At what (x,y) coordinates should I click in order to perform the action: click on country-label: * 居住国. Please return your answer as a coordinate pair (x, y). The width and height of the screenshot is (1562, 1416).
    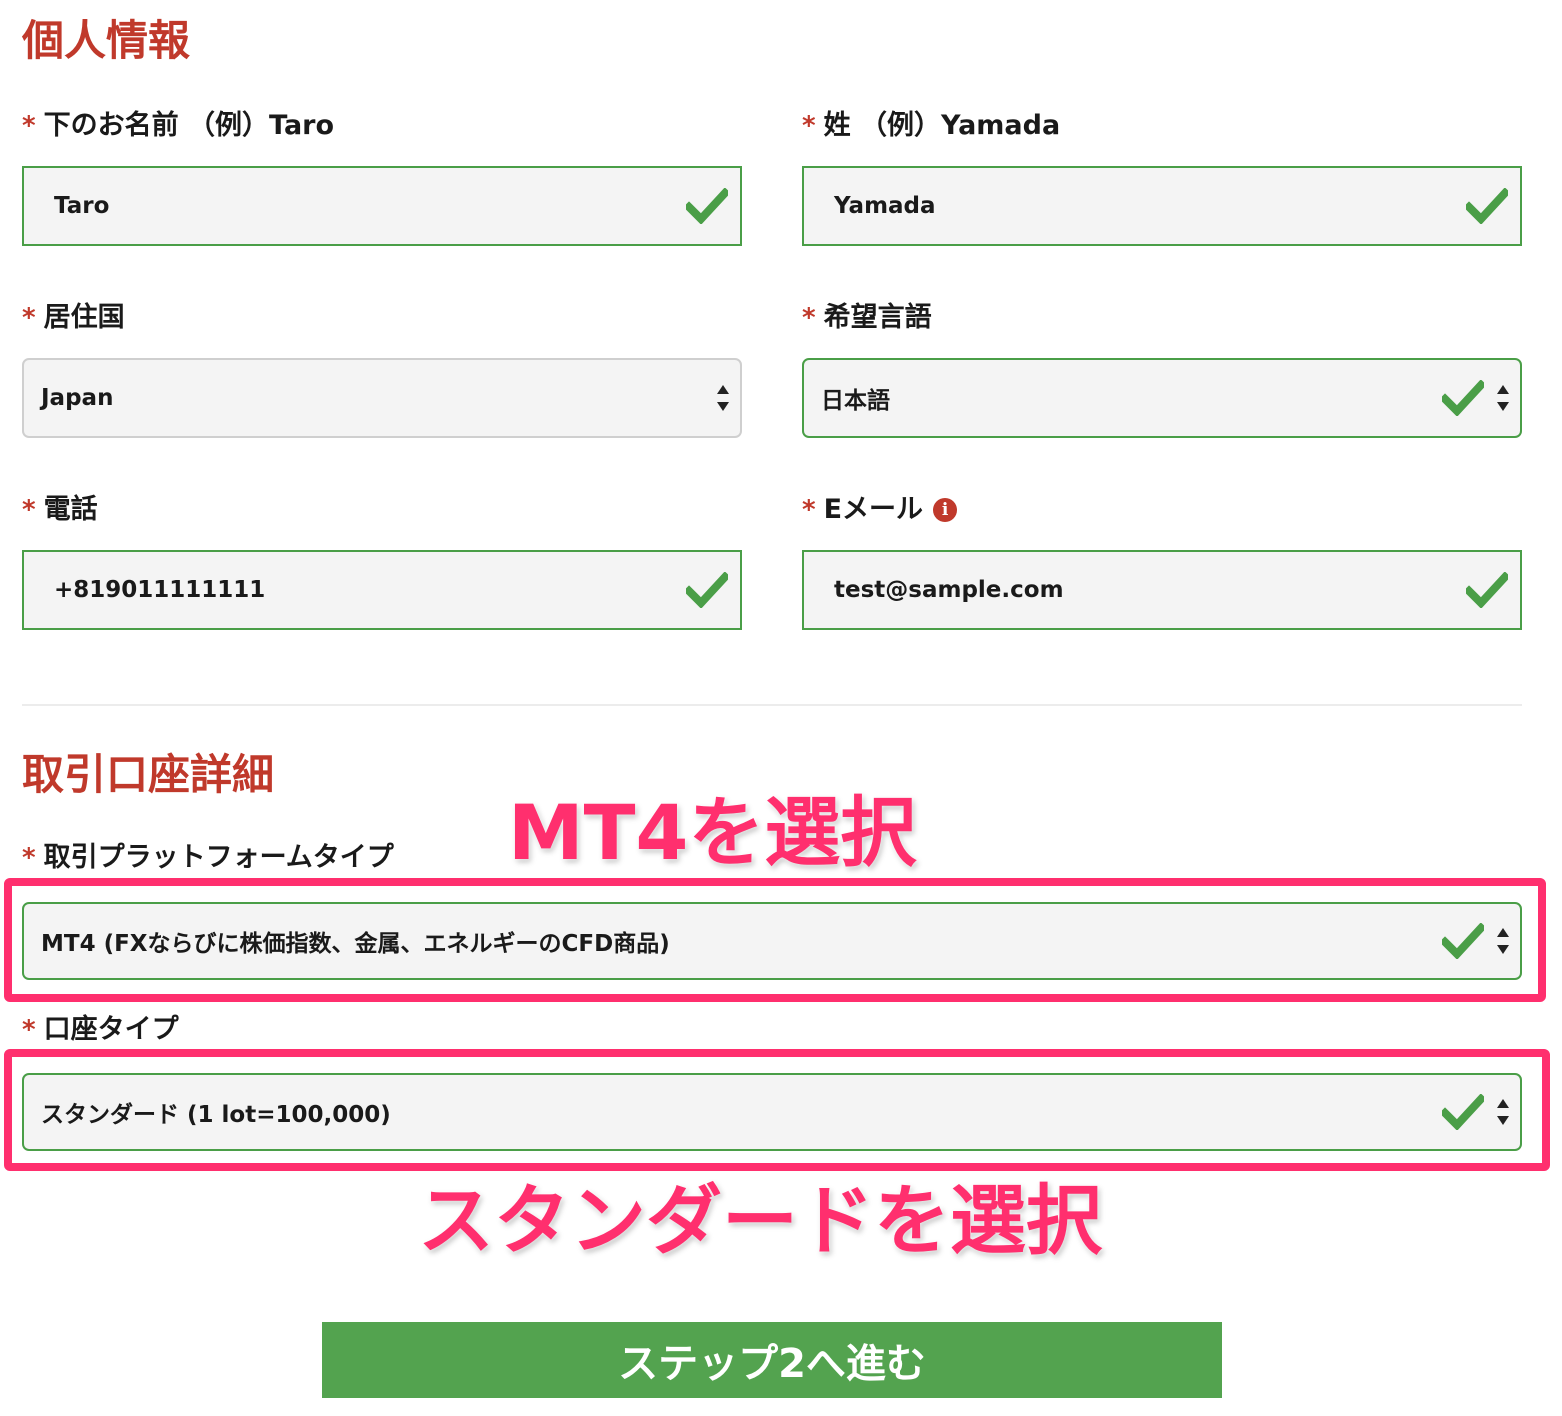
    Looking at the image, I should click on (73, 318).